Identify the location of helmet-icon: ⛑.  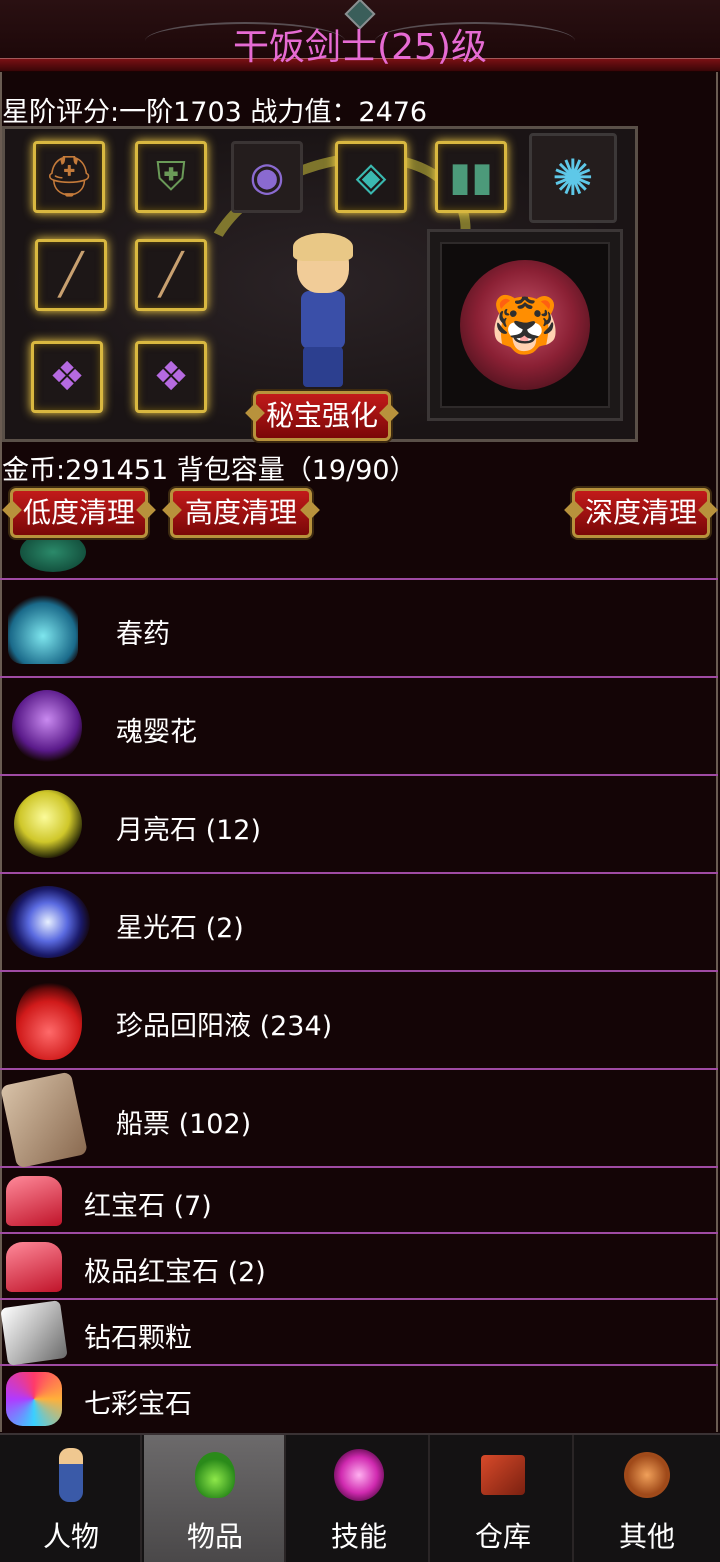
(69, 177).